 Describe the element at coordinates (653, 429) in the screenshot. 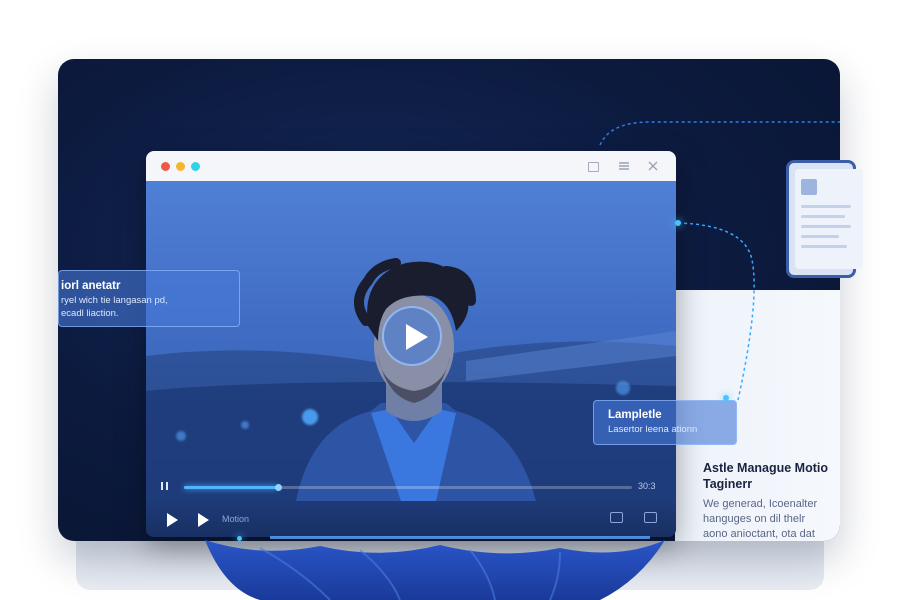

I see `callout-right-text: Lasertor leena ationn` at that location.